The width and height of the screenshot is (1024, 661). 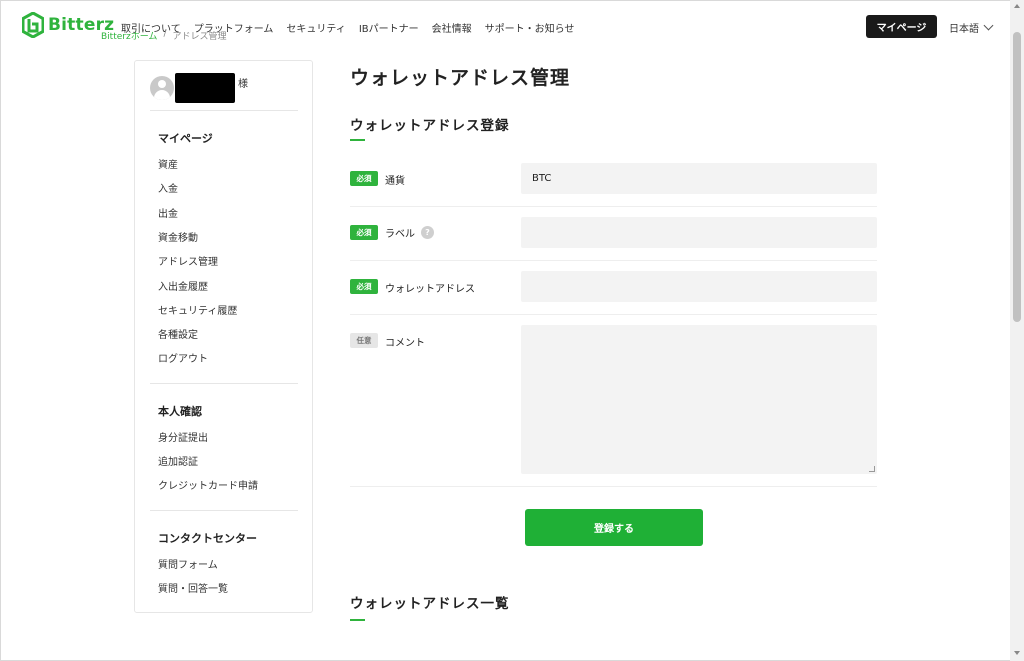 What do you see at coordinates (193, 587) in the screenshot?
I see `sidebar-item-qa-list: 質問・回答一覧` at bounding box center [193, 587].